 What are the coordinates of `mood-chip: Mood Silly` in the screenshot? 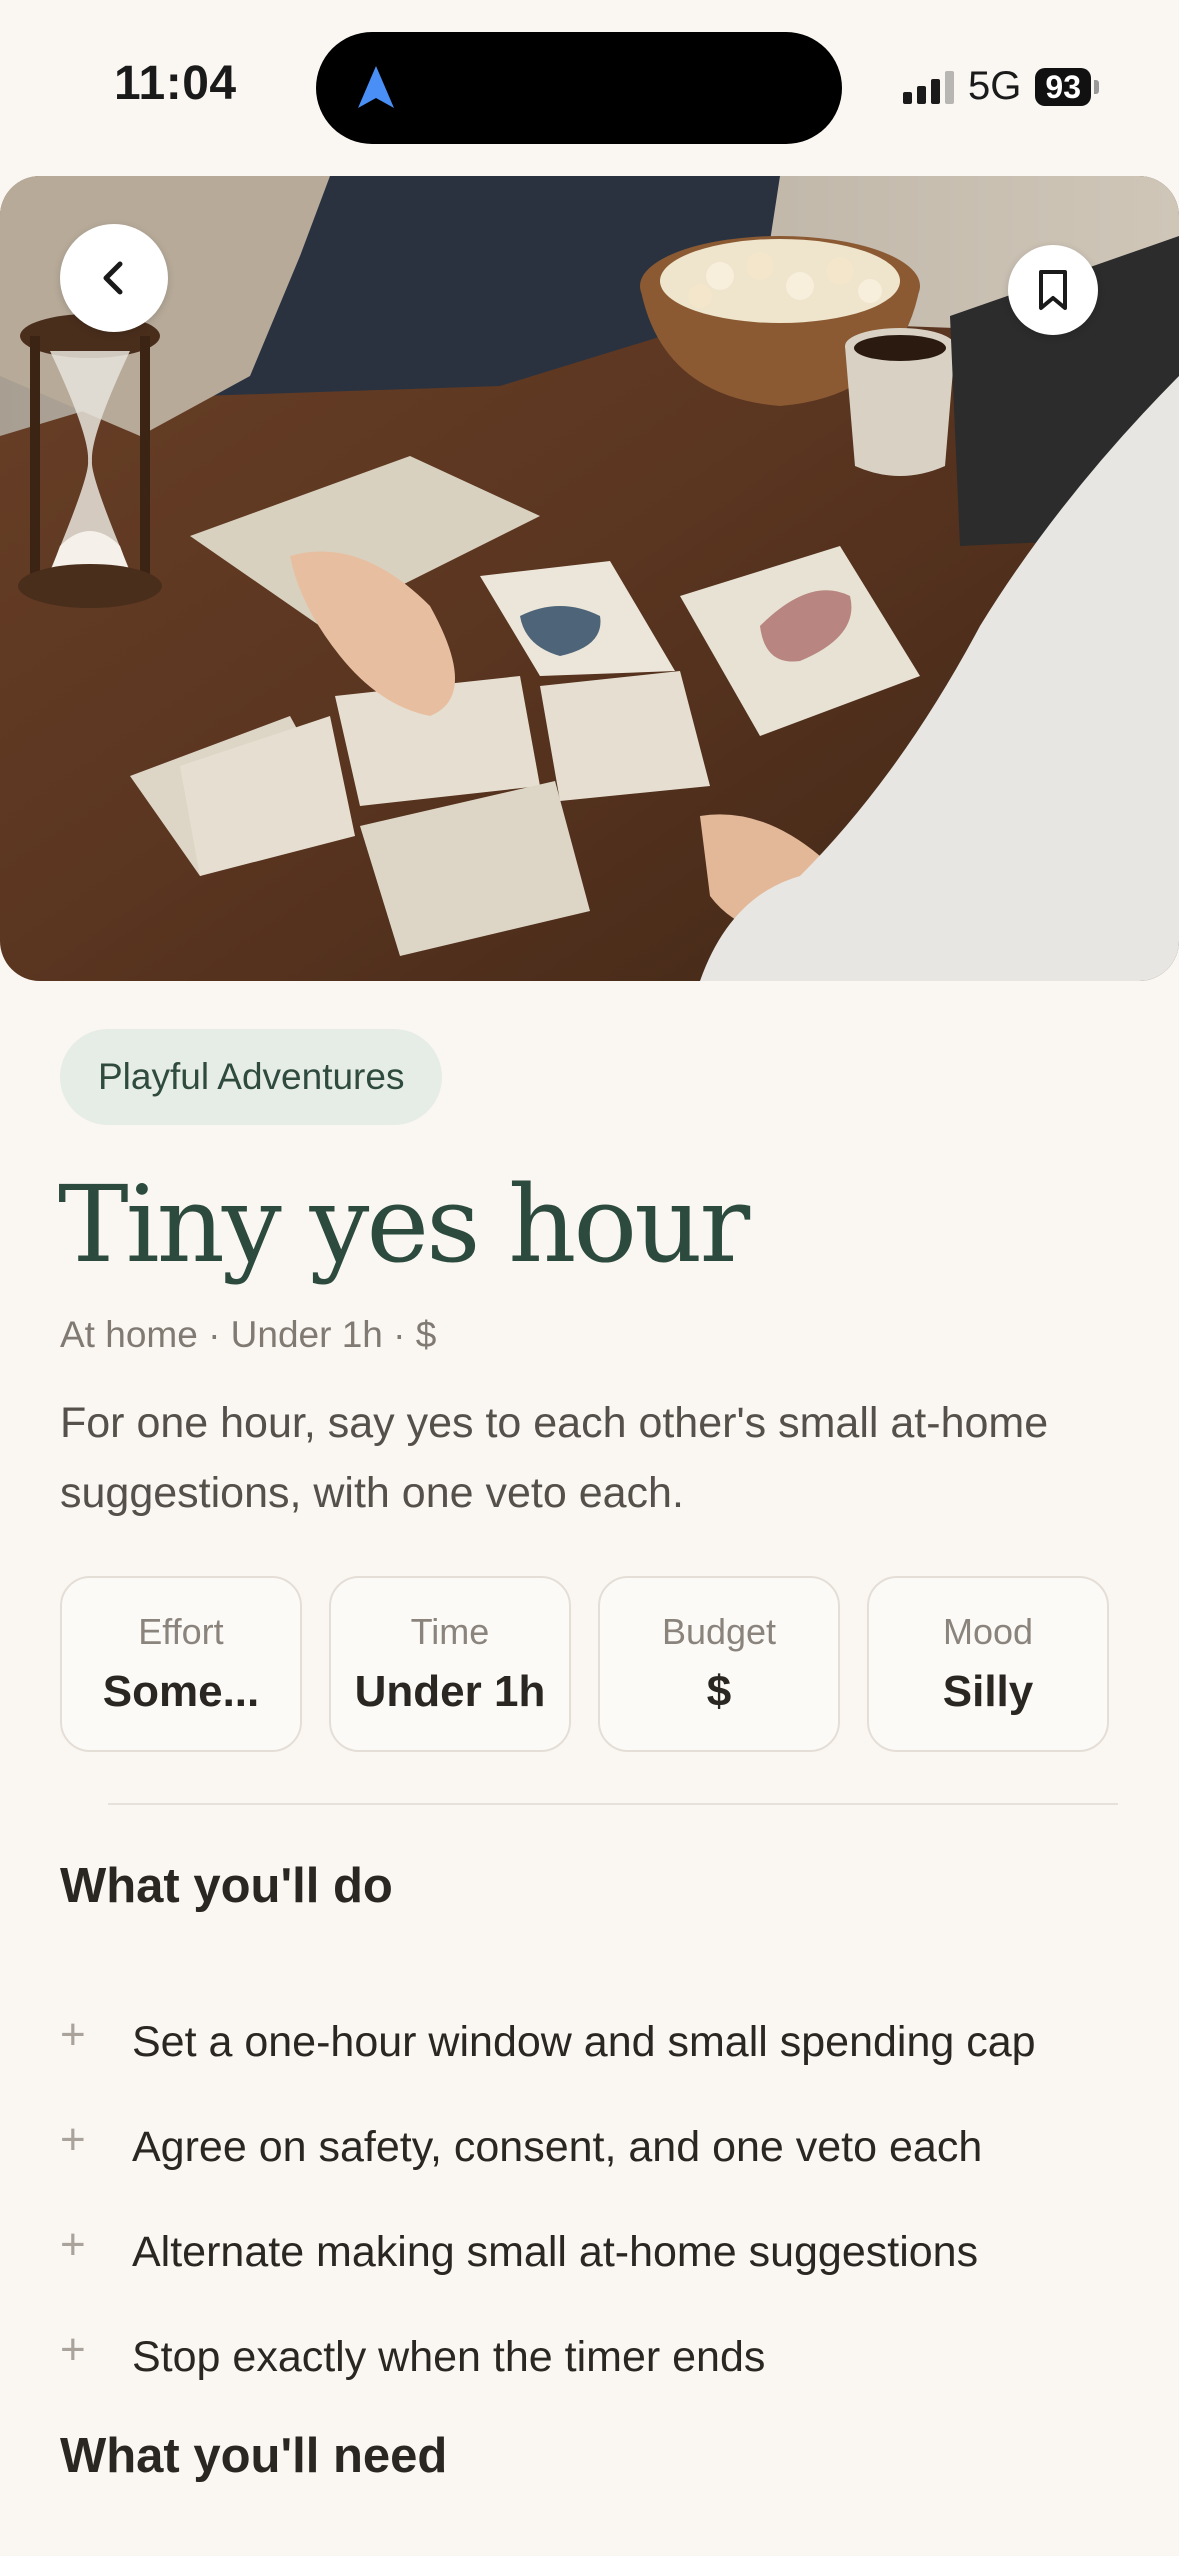 It's located at (988, 1664).